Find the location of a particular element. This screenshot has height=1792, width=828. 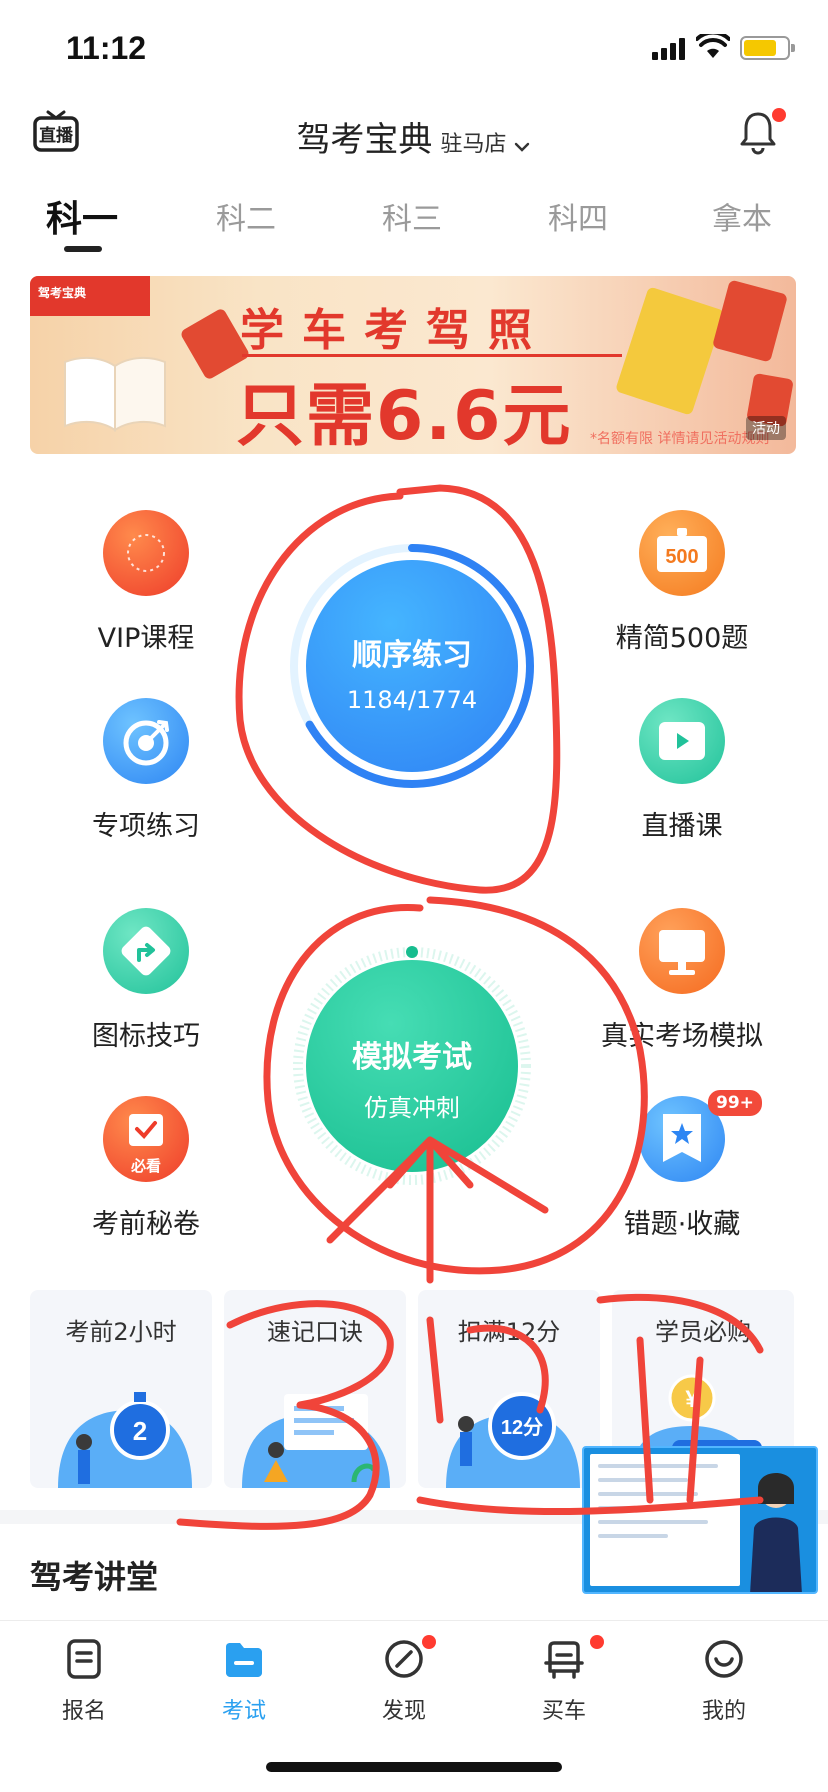

sequence-practice-label: 顺序练习 is located at coordinates (412, 655).